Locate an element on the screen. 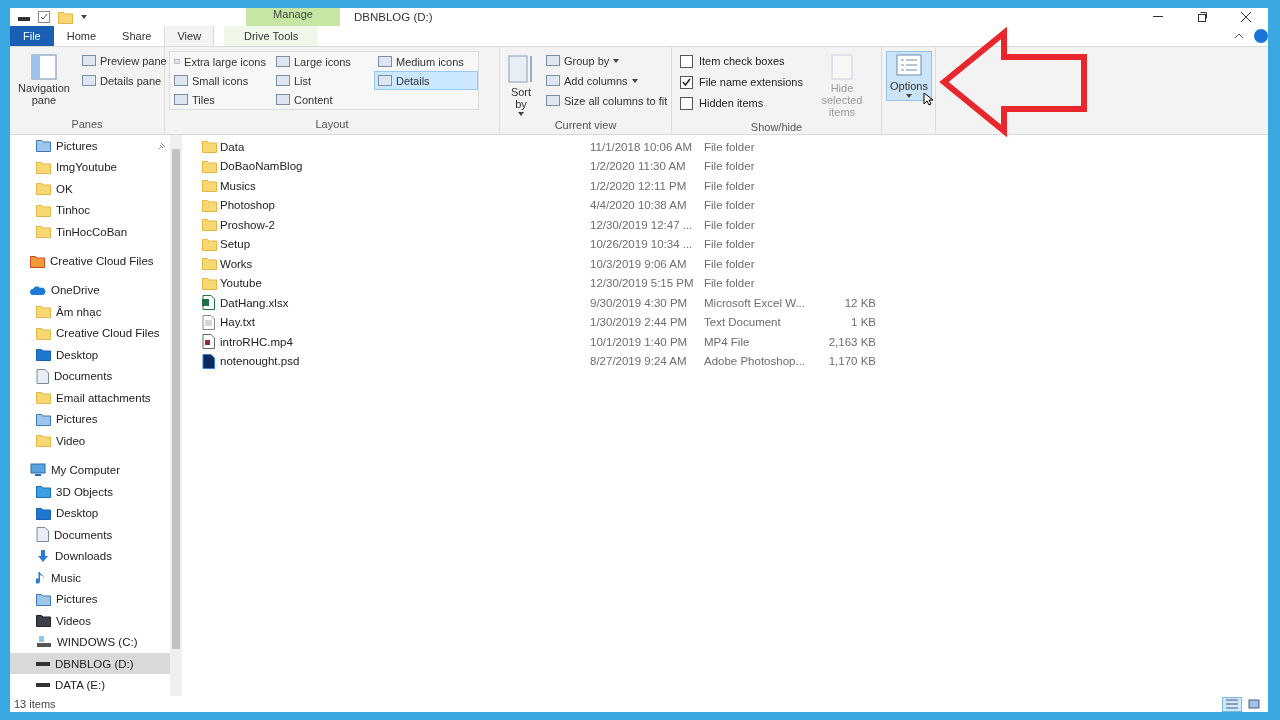 This screenshot has height=720, width=1280. layout-option: Details is located at coordinates (426, 80).